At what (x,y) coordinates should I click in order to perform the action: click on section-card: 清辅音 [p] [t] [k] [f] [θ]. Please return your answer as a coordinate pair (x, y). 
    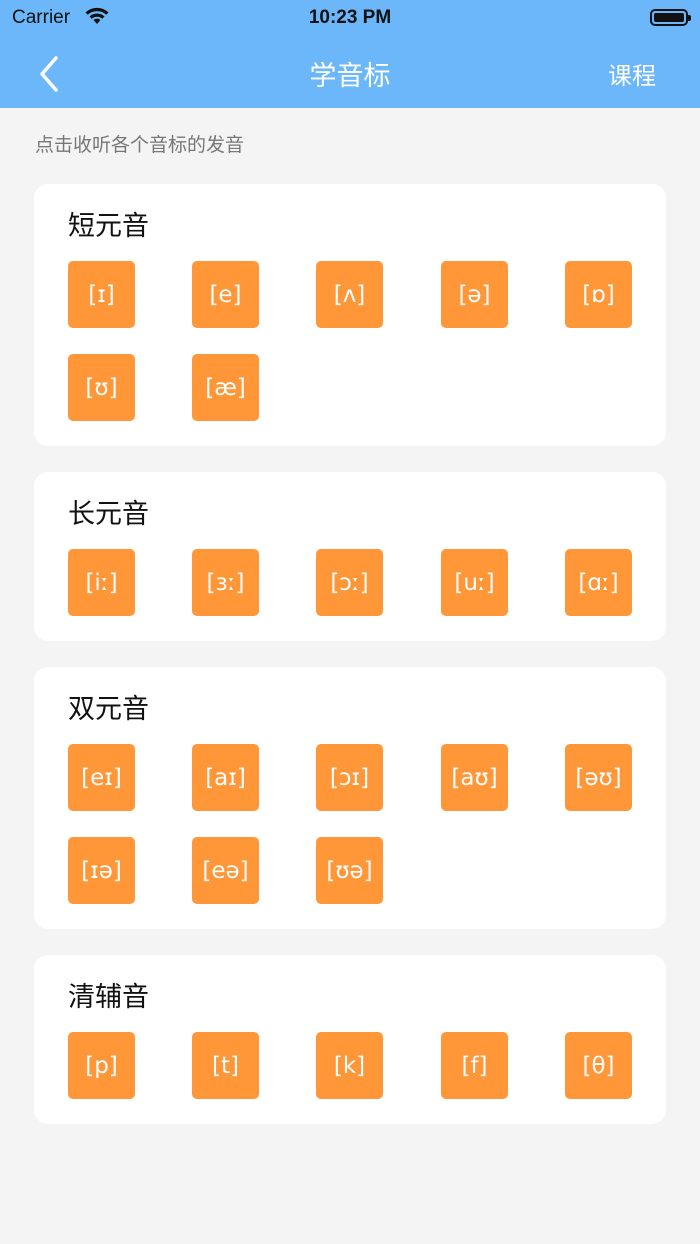
    Looking at the image, I should click on (350, 1039).